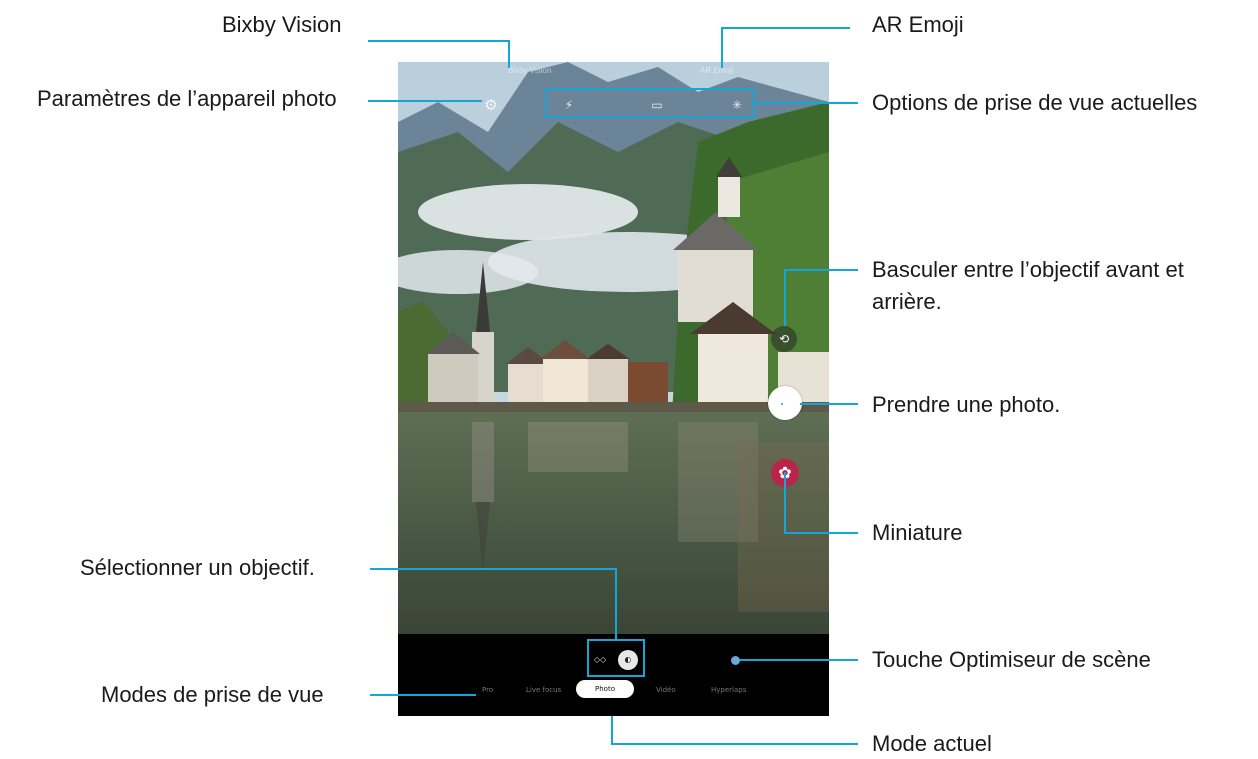 Image resolution: width=1258 pixels, height=759 pixels. What do you see at coordinates (282, 24) in the screenshot?
I see `callout-bixby-vision: Bixby Vision` at bounding box center [282, 24].